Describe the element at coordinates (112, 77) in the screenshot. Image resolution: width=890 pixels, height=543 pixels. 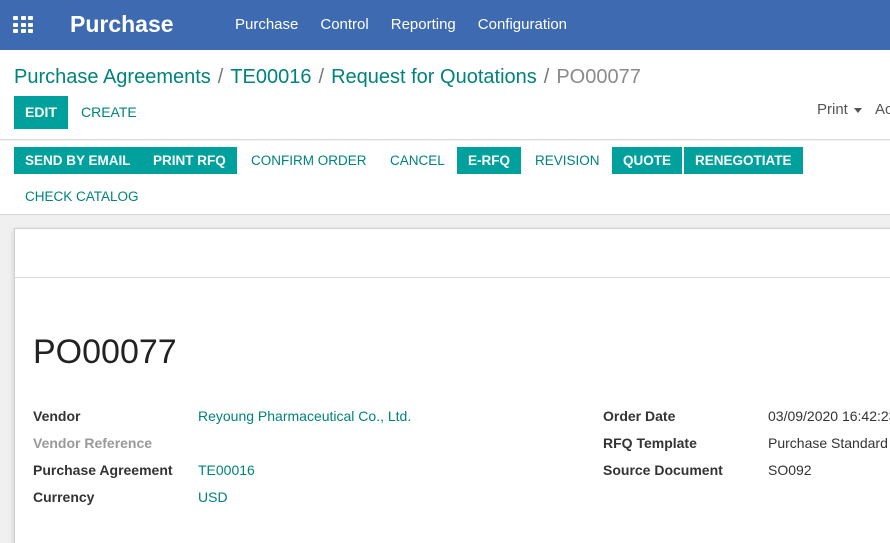
I see `breadcrumb-purchase-agreements: Purchase Agreements` at that location.